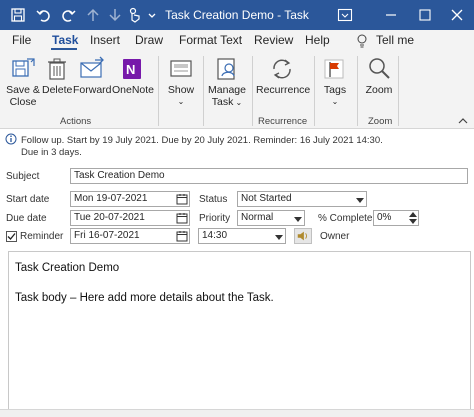 Image resolution: width=474 pixels, height=417 pixels. Describe the element at coordinates (335, 236) in the screenshot. I see `owner-label: Owner` at that location.